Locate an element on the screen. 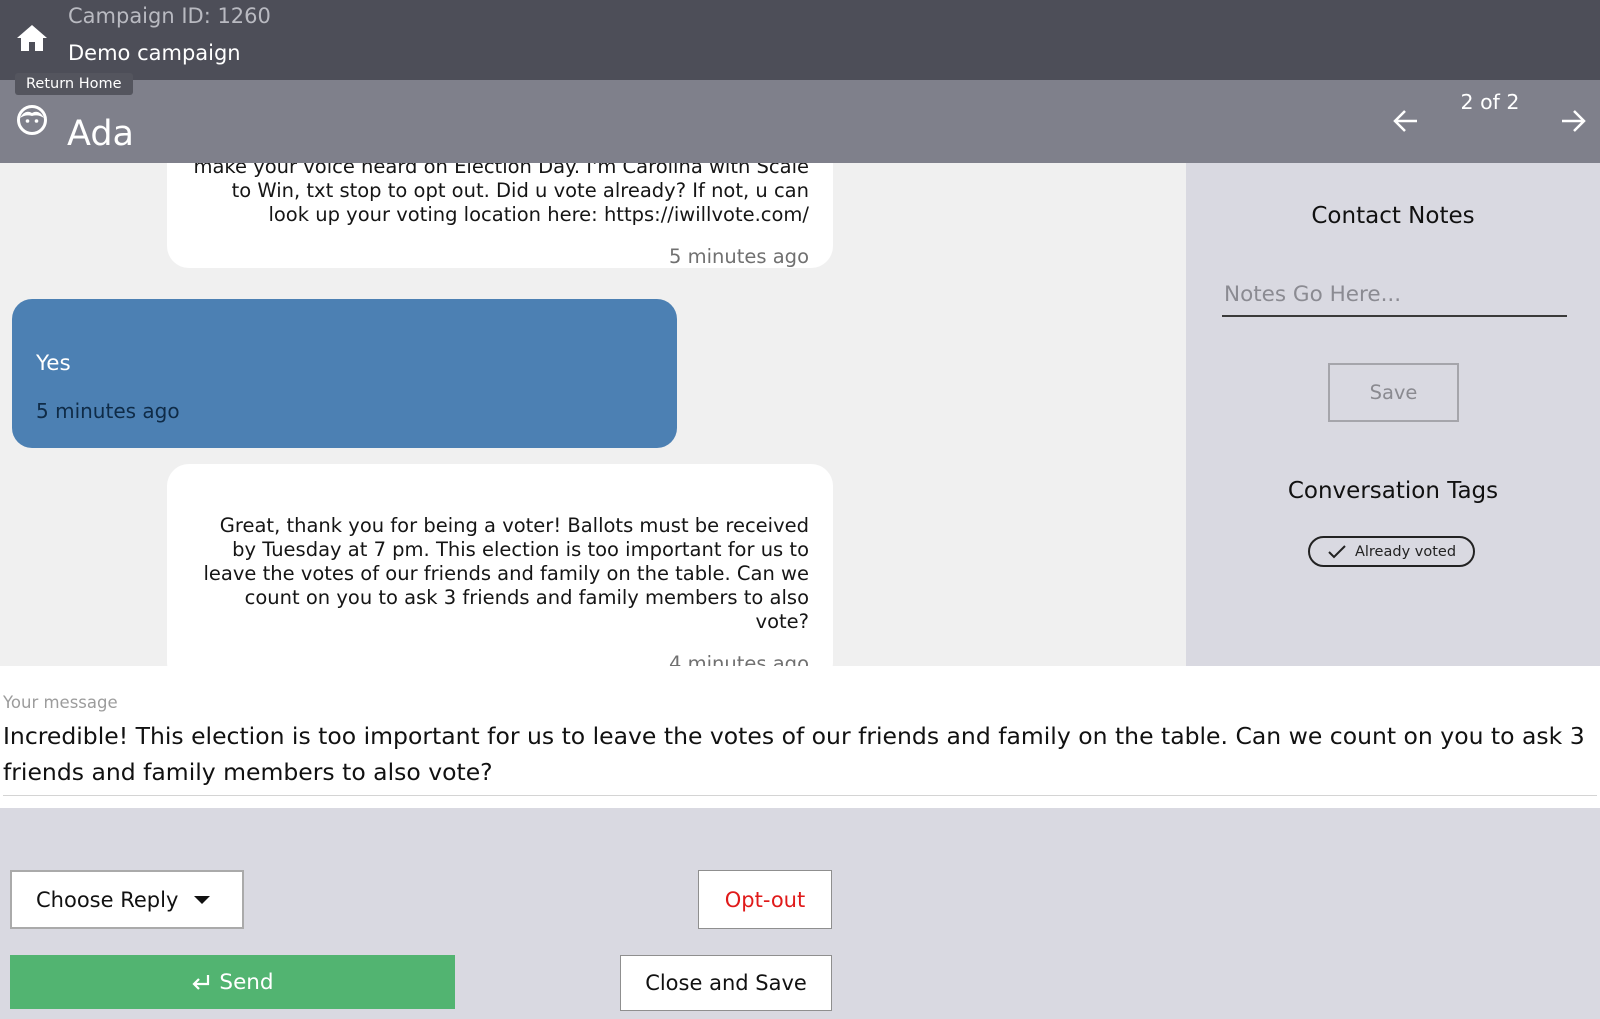 This screenshot has height=1019, width=1600. message-timestamp: 4 minutes ago is located at coordinates (739, 659).